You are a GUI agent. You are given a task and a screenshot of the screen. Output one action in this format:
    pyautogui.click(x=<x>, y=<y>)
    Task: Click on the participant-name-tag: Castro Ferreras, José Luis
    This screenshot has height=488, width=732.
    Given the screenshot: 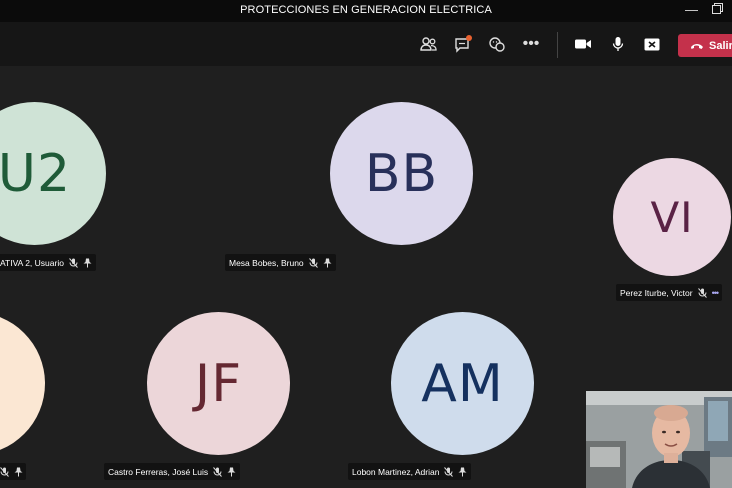 What is the action you would take?
    pyautogui.click(x=172, y=471)
    